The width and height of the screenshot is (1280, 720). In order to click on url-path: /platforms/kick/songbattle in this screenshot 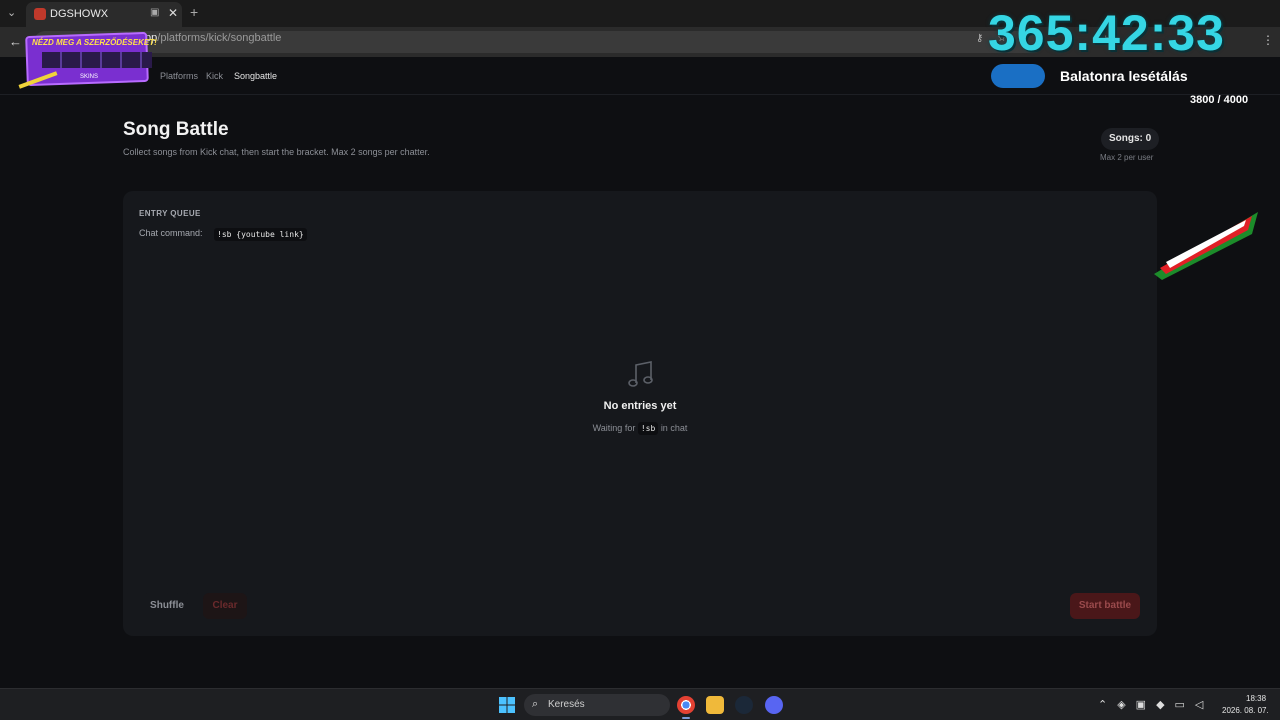, I will do `click(219, 38)`.